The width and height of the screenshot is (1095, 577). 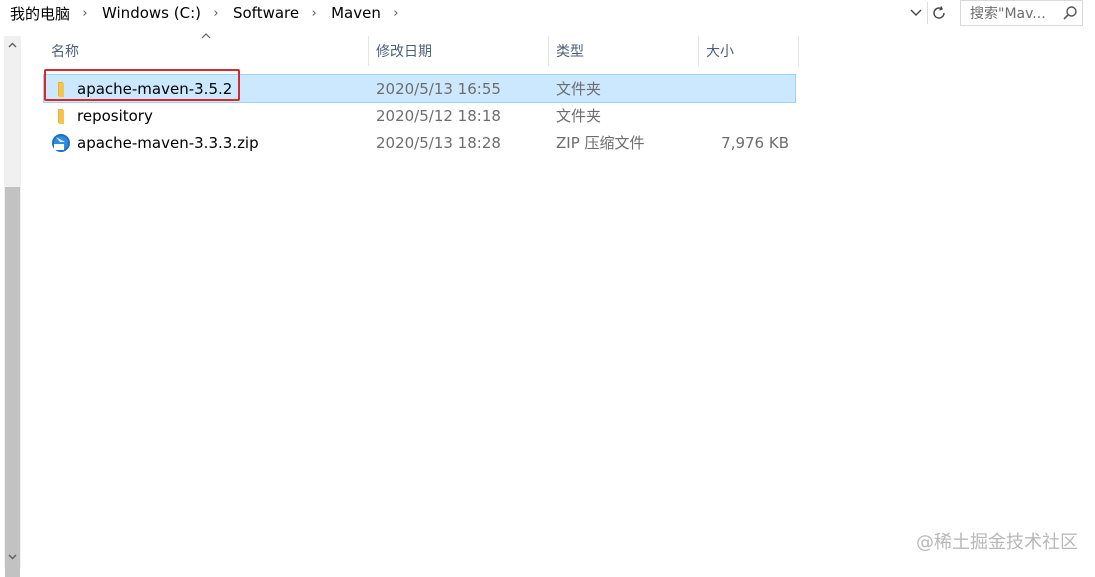 I want to click on file-row-apache-maven-3-5-2: apache-maven-3.5.2 2020/5/13 16:55 文件夹, so click(x=419, y=86).